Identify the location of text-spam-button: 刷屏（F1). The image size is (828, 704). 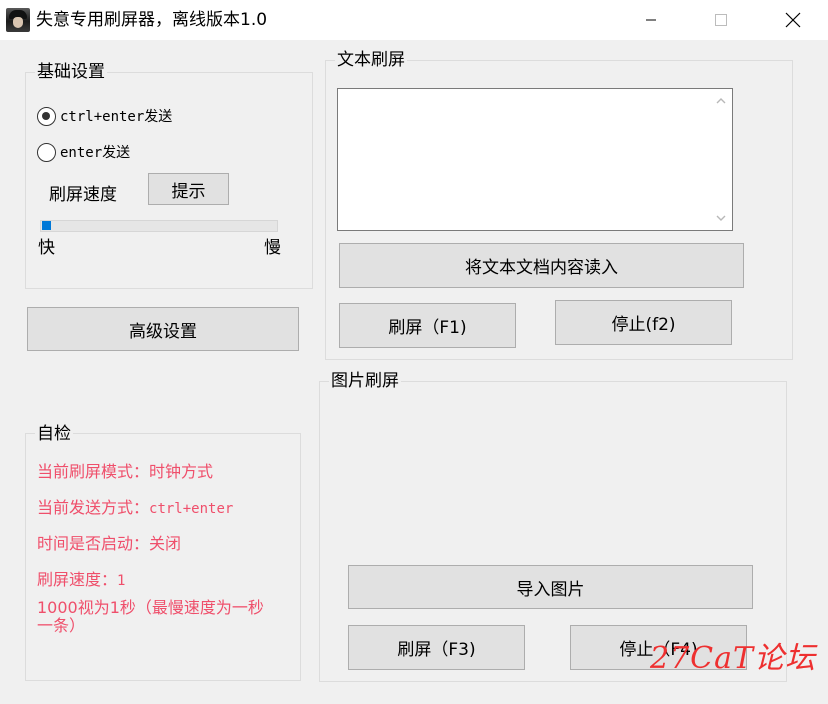
(427, 325).